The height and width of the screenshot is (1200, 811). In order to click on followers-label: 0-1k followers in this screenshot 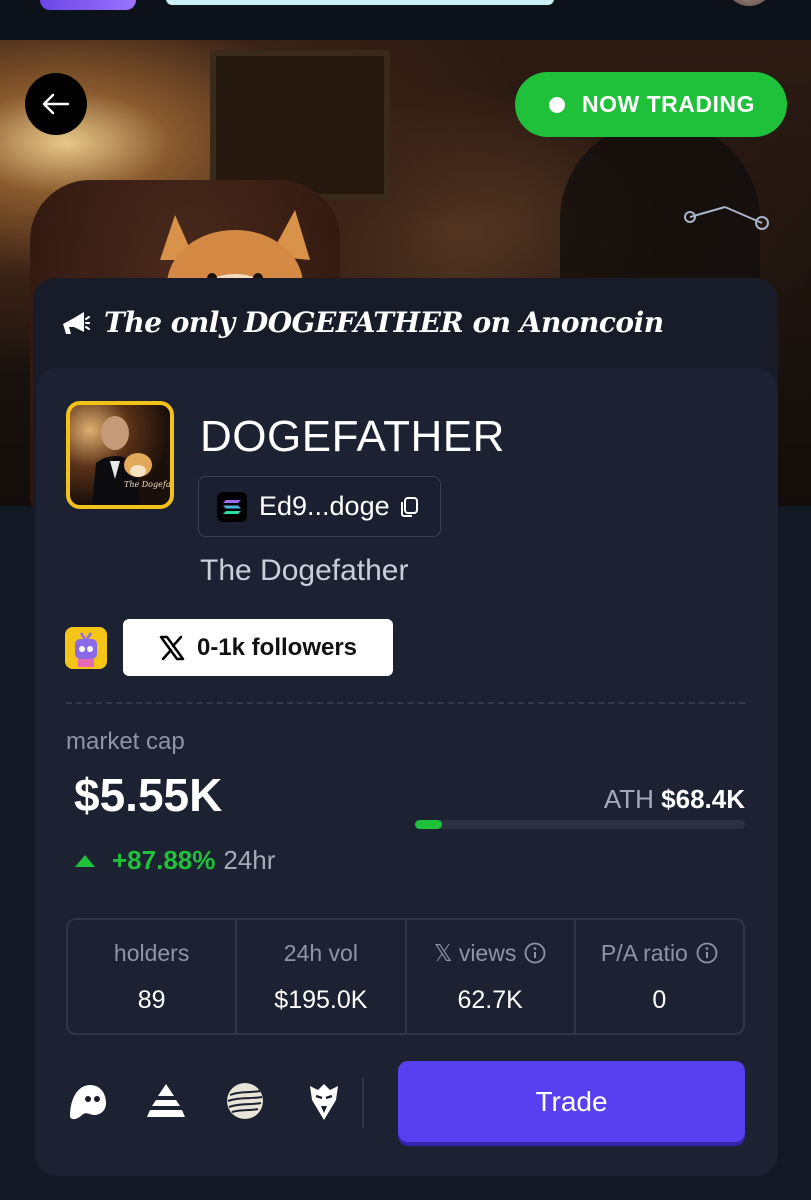, I will do `click(277, 647)`.